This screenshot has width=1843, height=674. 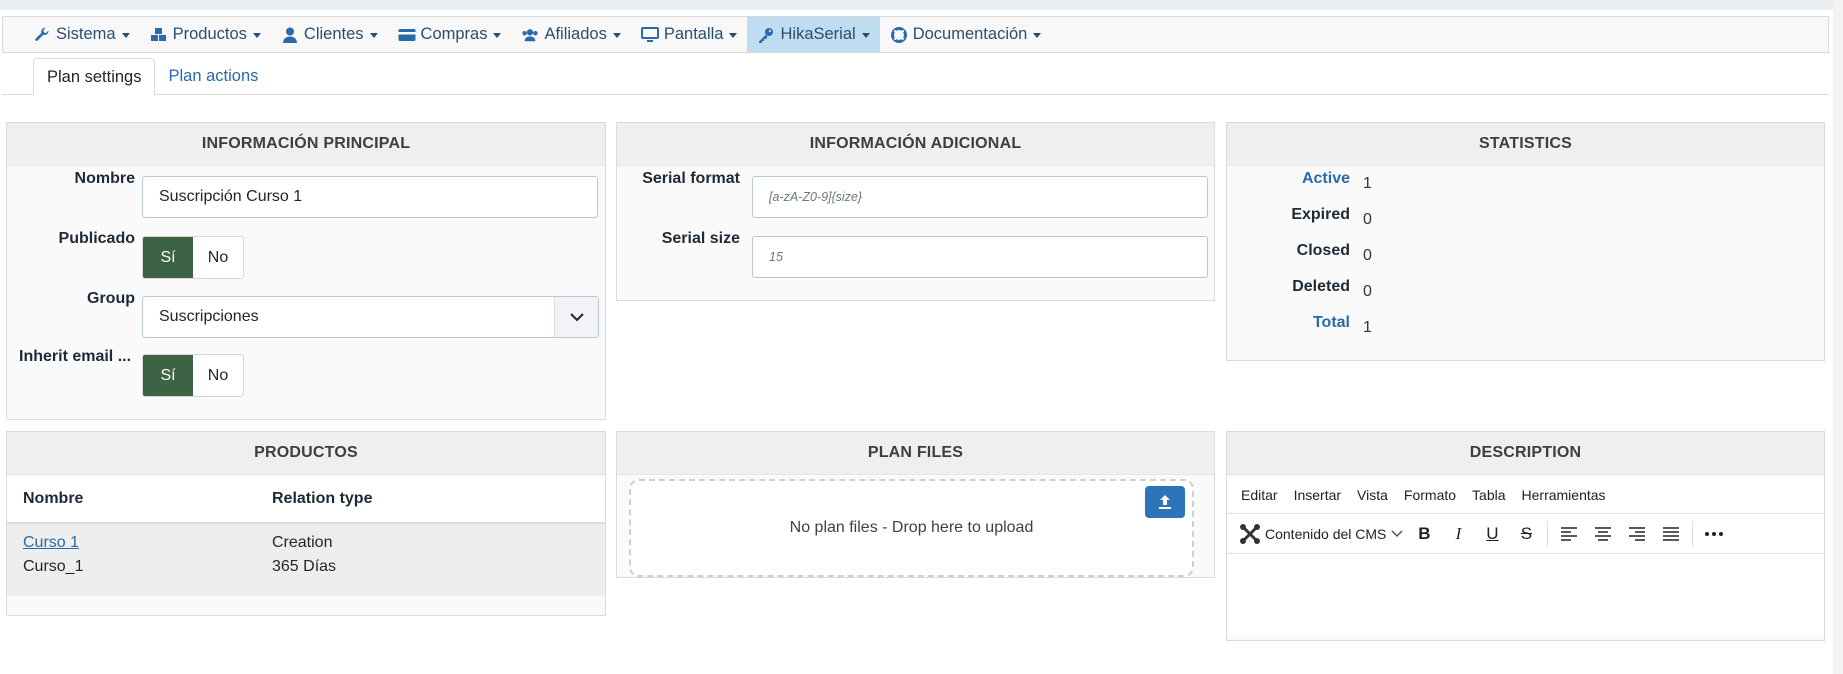 I want to click on cms-content-dropdown: Contenido del CMS, so click(x=1321, y=534).